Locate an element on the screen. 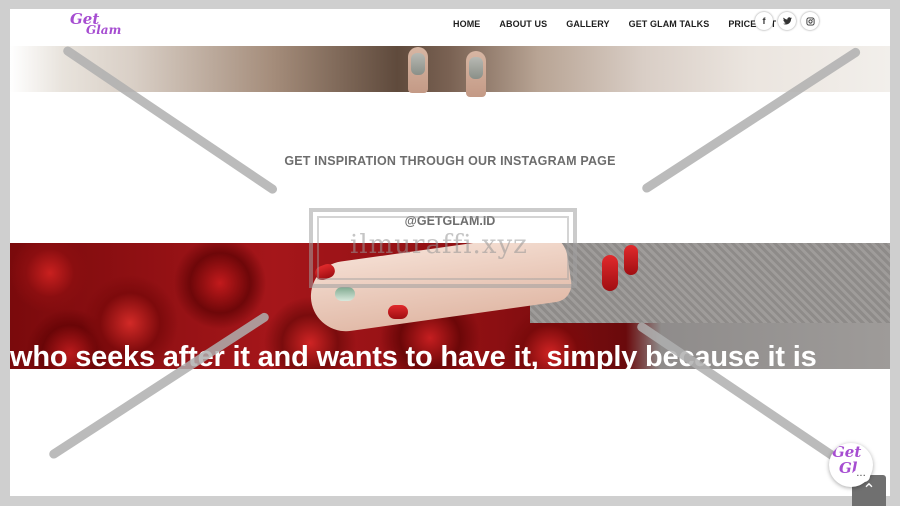  social-links: f is located at coordinates (789, 21).